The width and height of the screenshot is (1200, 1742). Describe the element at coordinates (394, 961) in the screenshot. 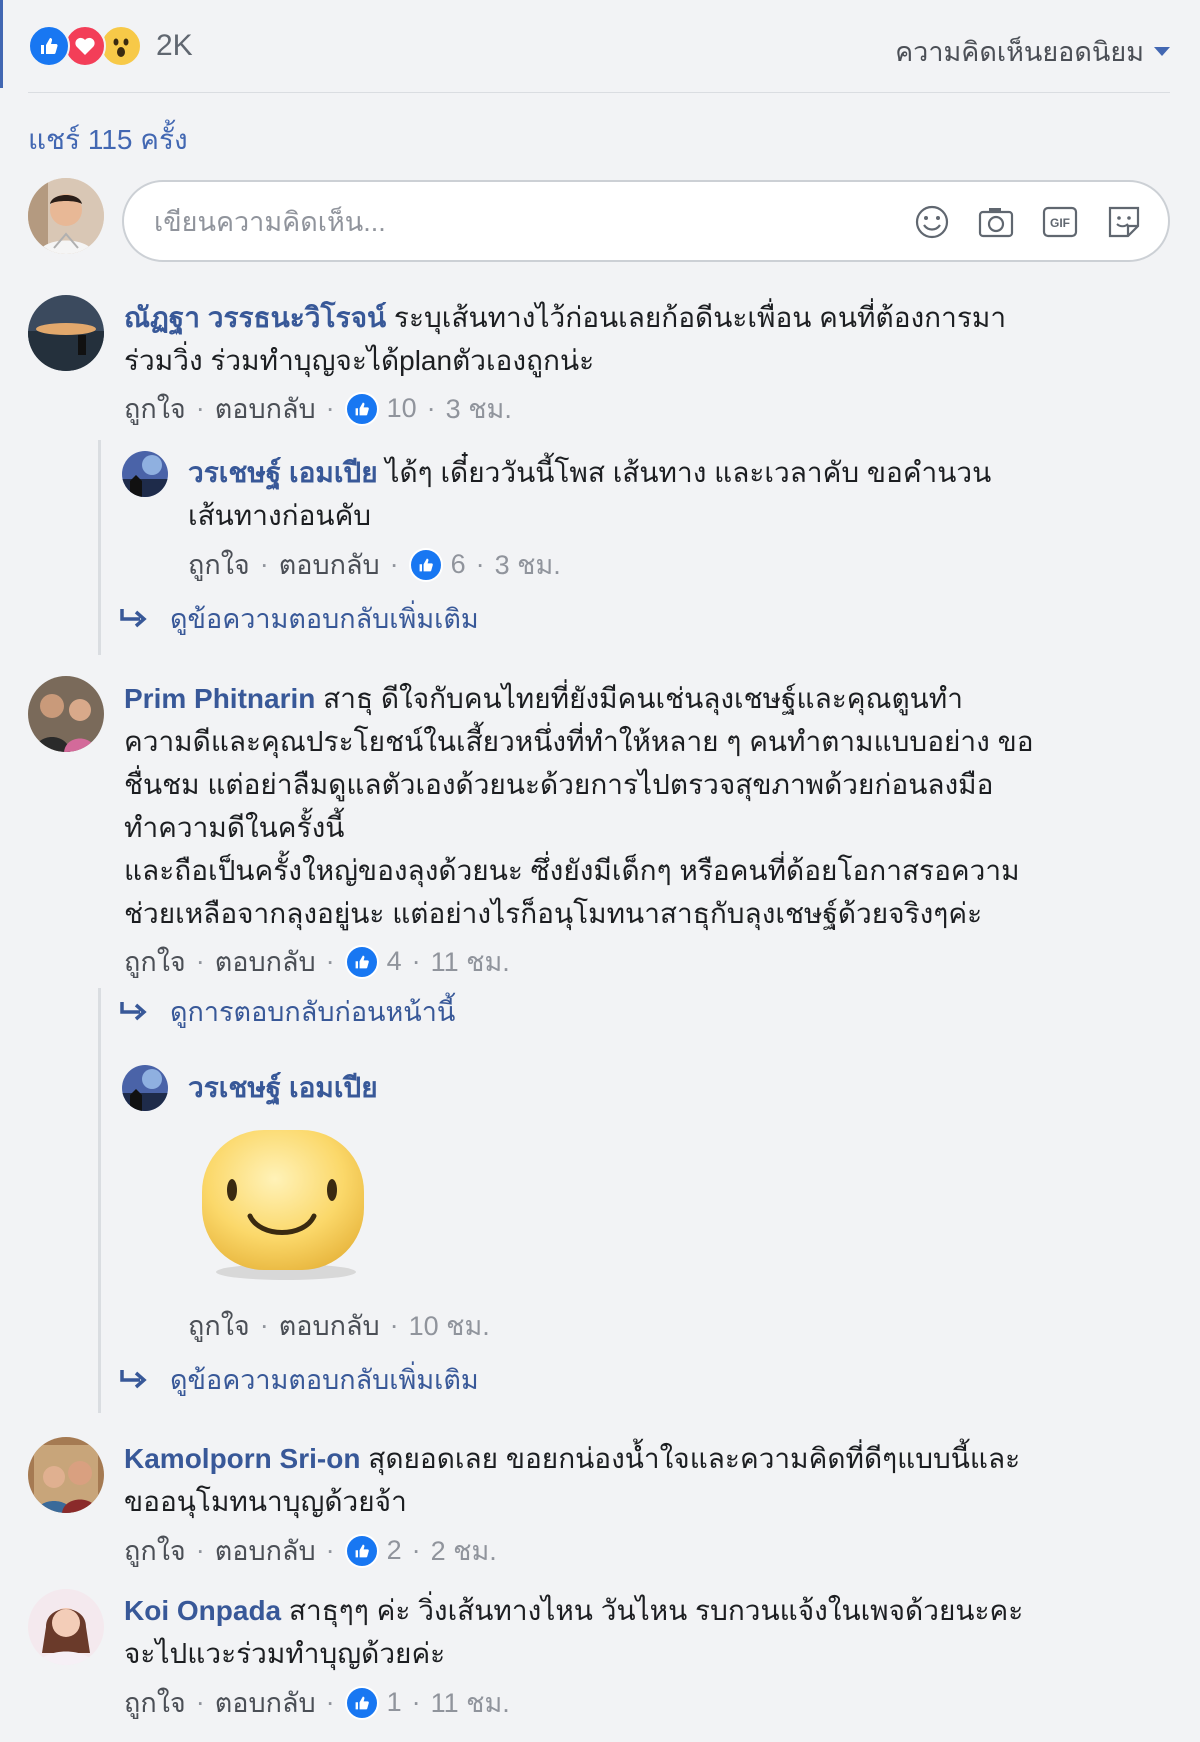

I see `like-count: 4` at that location.